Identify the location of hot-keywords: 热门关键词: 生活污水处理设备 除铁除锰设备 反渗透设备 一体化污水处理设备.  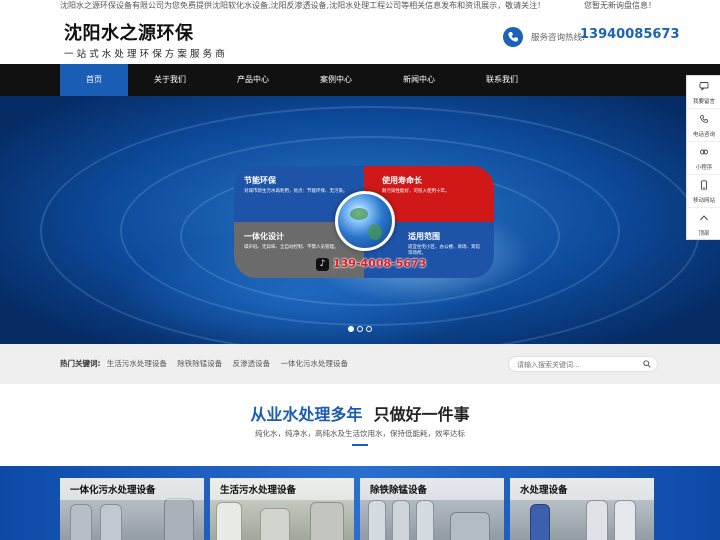
(208, 364).